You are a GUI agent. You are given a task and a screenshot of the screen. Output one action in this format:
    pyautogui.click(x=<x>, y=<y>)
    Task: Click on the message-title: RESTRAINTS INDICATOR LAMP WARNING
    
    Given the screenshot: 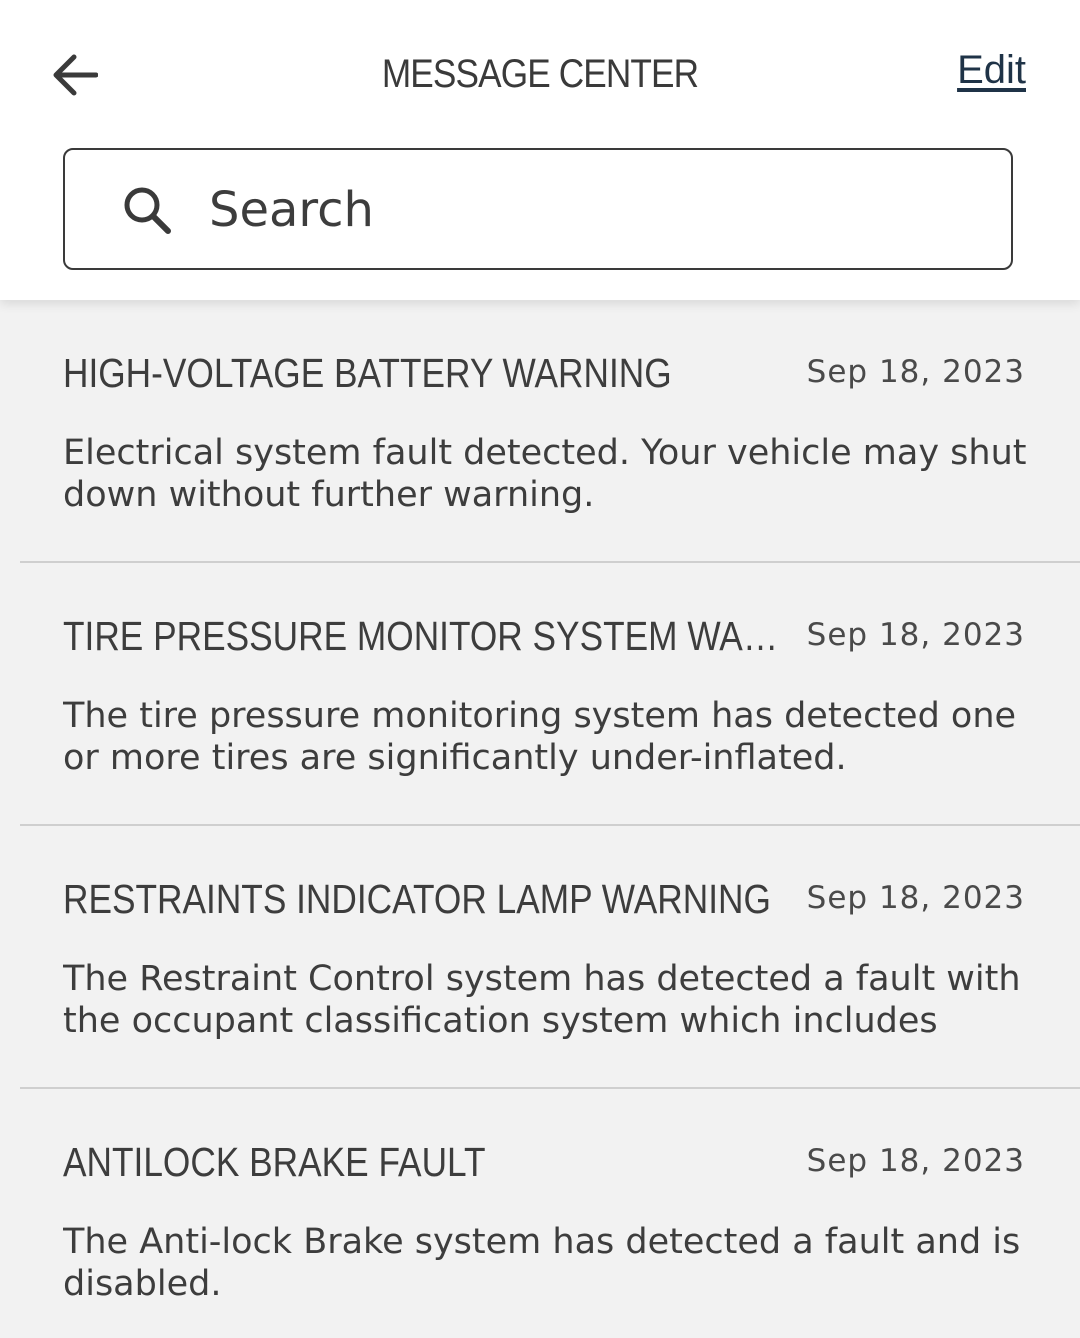 What is the action you would take?
    pyautogui.click(x=417, y=899)
    